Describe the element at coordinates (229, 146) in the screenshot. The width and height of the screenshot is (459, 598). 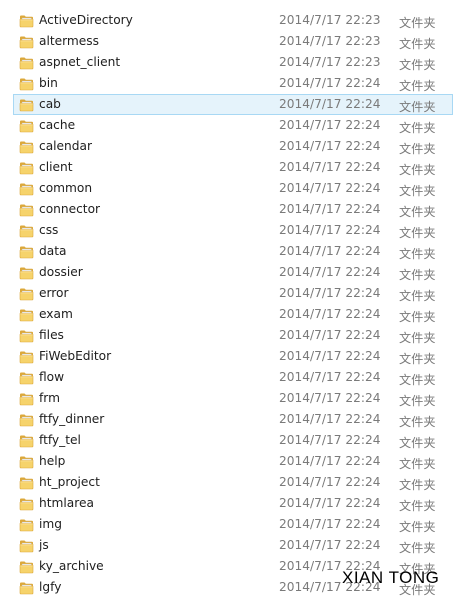
I see `list-item: calendar 2014/7/17 22:24 文件夹` at that location.